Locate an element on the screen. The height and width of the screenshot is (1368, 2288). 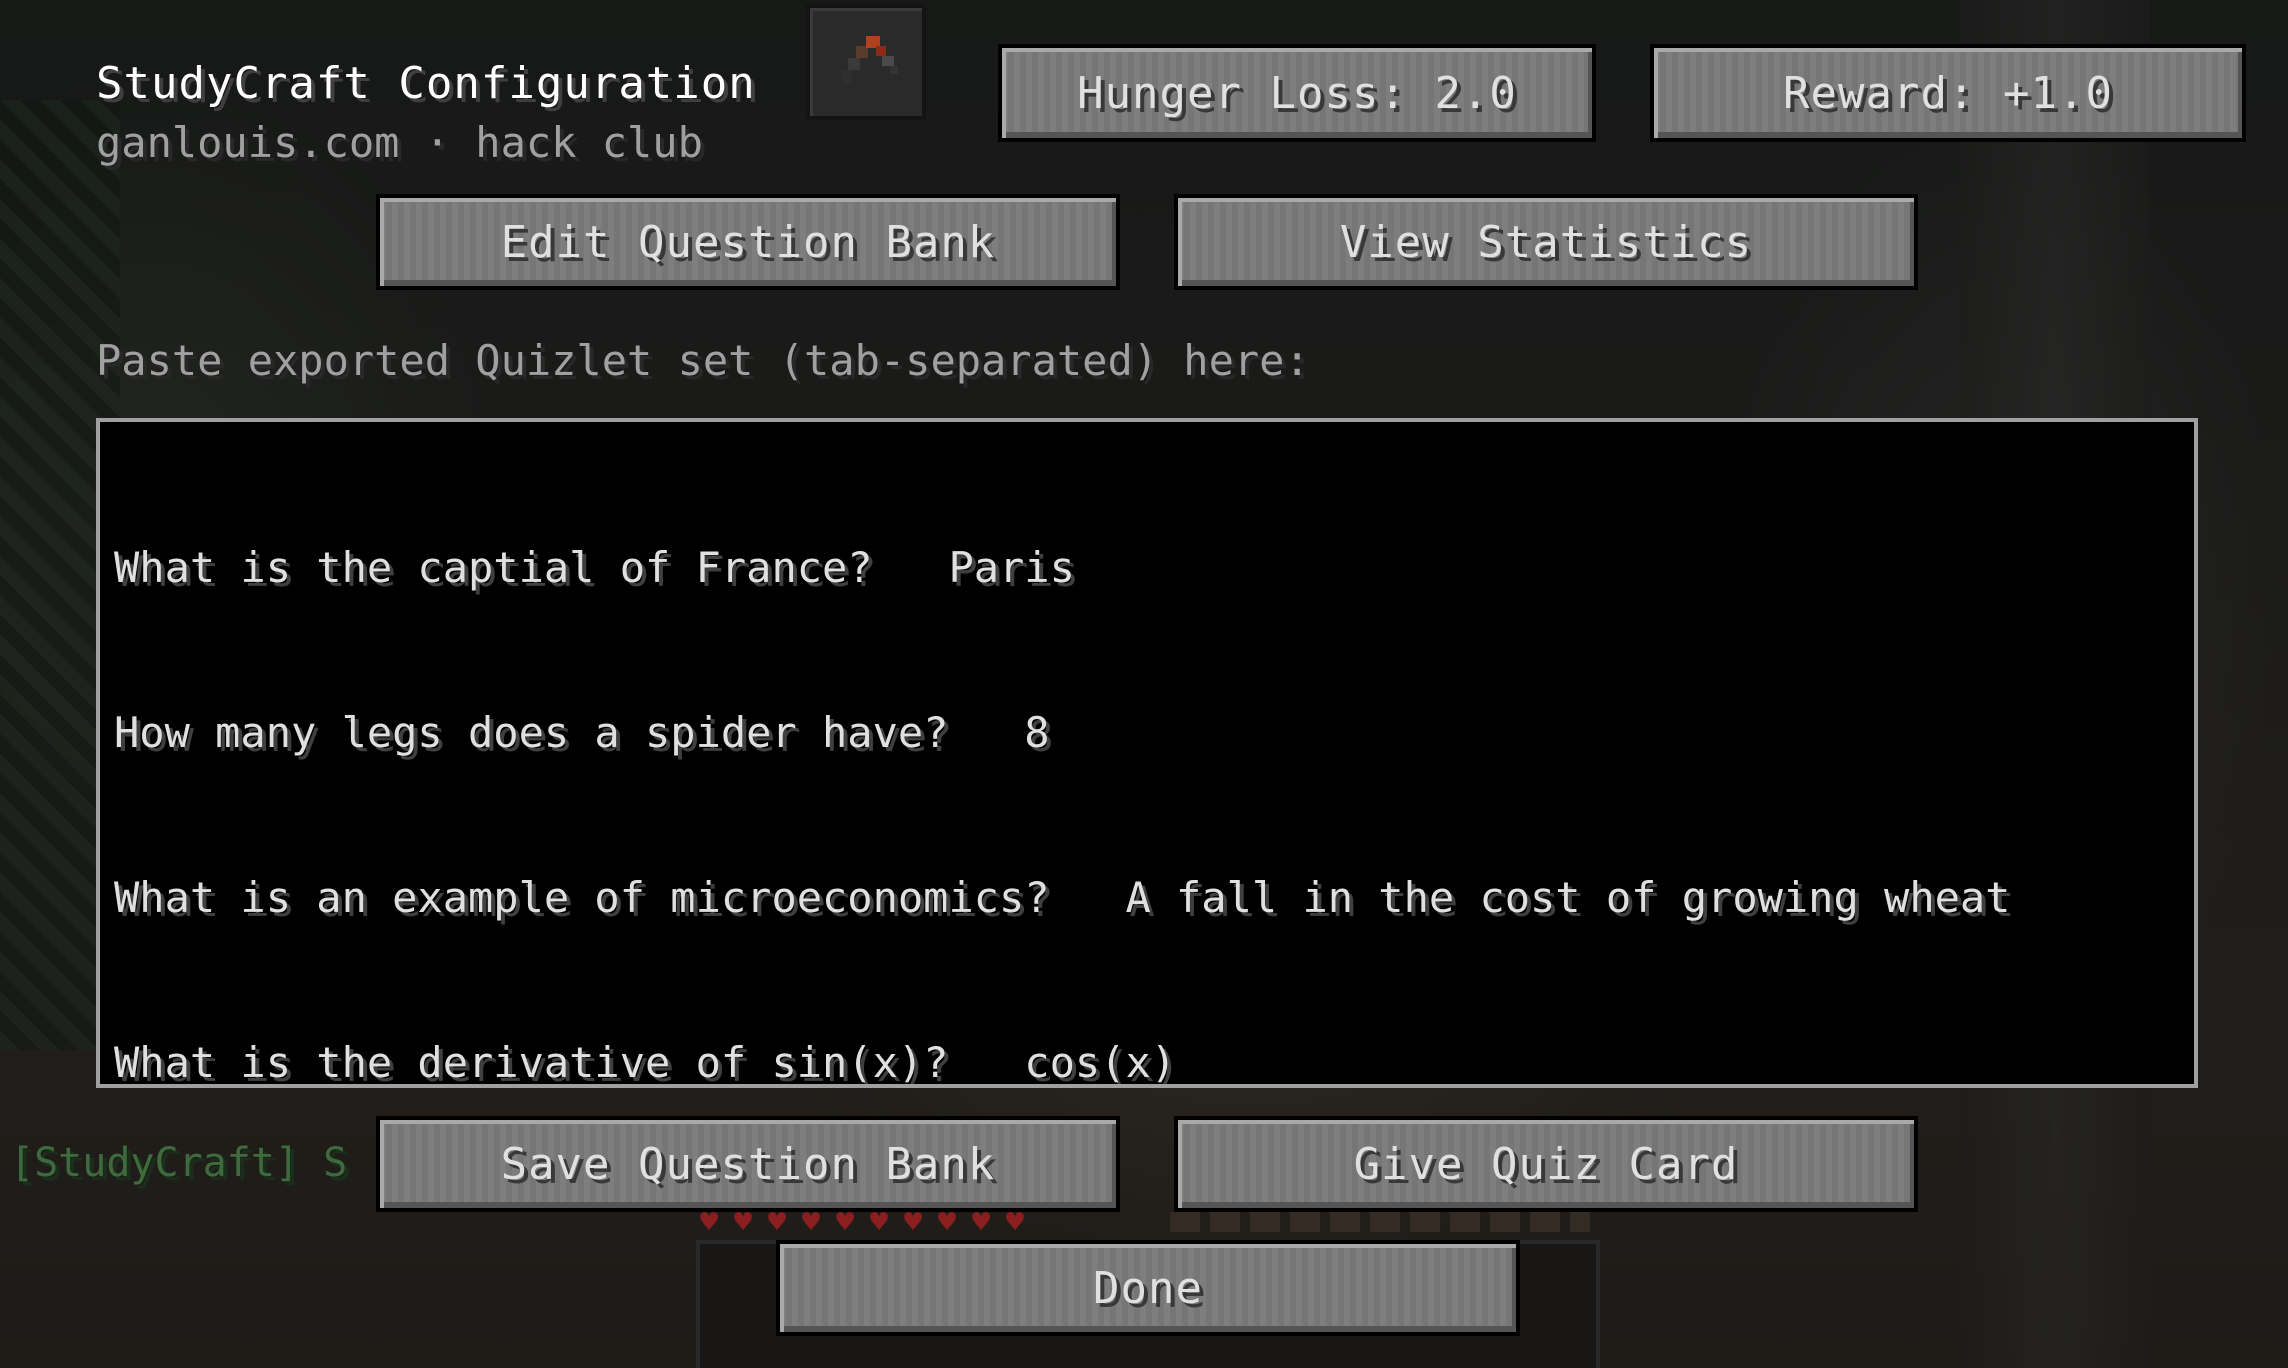
health-bar: ♥ ♥ ♥ ♥ ♥ ♥ ♥ ♥ ♥ ♥ is located at coordinates (900, 1222).